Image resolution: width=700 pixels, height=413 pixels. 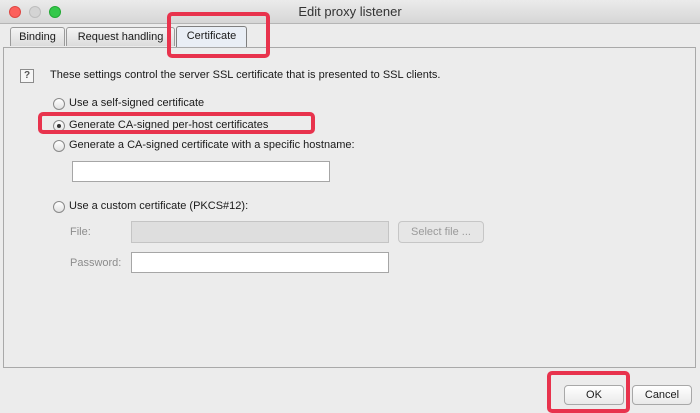 What do you see at coordinates (201, 171) in the screenshot?
I see `hostname-input` at bounding box center [201, 171].